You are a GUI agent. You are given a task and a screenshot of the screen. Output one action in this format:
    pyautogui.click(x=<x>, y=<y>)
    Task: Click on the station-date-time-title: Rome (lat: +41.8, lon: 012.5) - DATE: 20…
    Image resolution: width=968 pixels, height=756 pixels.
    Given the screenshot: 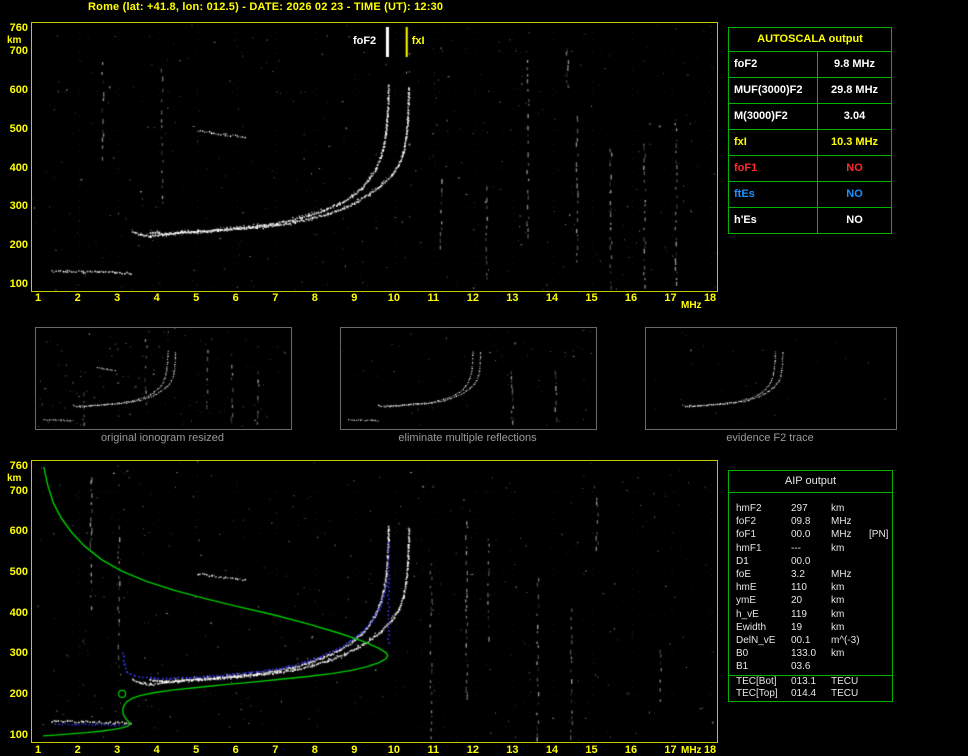 What is the action you would take?
    pyautogui.click(x=266, y=7)
    